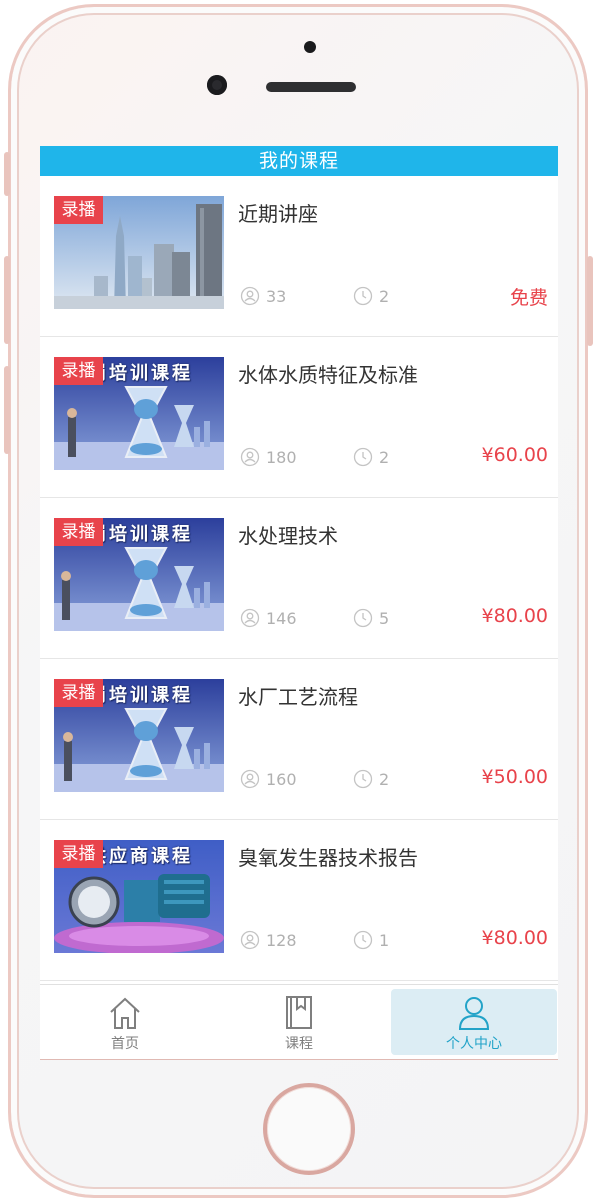 This screenshot has width=597, height=1203. Describe the element at coordinates (299, 739) in the screenshot. I see `course-item: 岗培训课程 录播 水厂工艺流程 160 2 ¥50.00` at that location.